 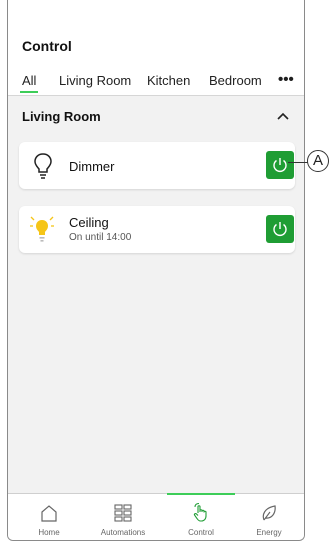 I want to click on tab-bedroom: Bedroom, so click(x=235, y=80).